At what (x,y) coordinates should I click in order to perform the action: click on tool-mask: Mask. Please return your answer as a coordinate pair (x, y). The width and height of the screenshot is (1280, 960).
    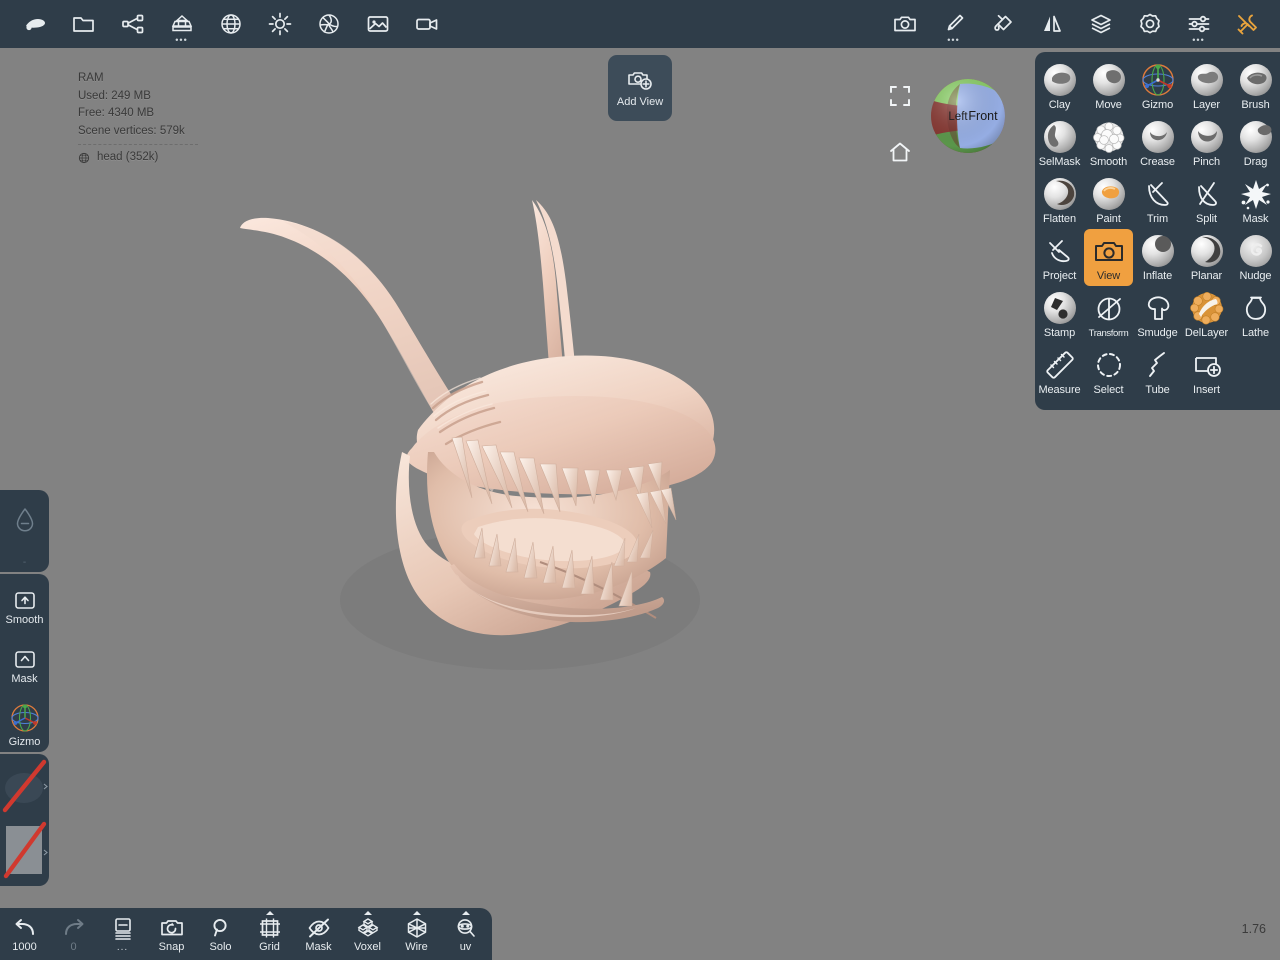
    Looking at the image, I should click on (1255, 200).